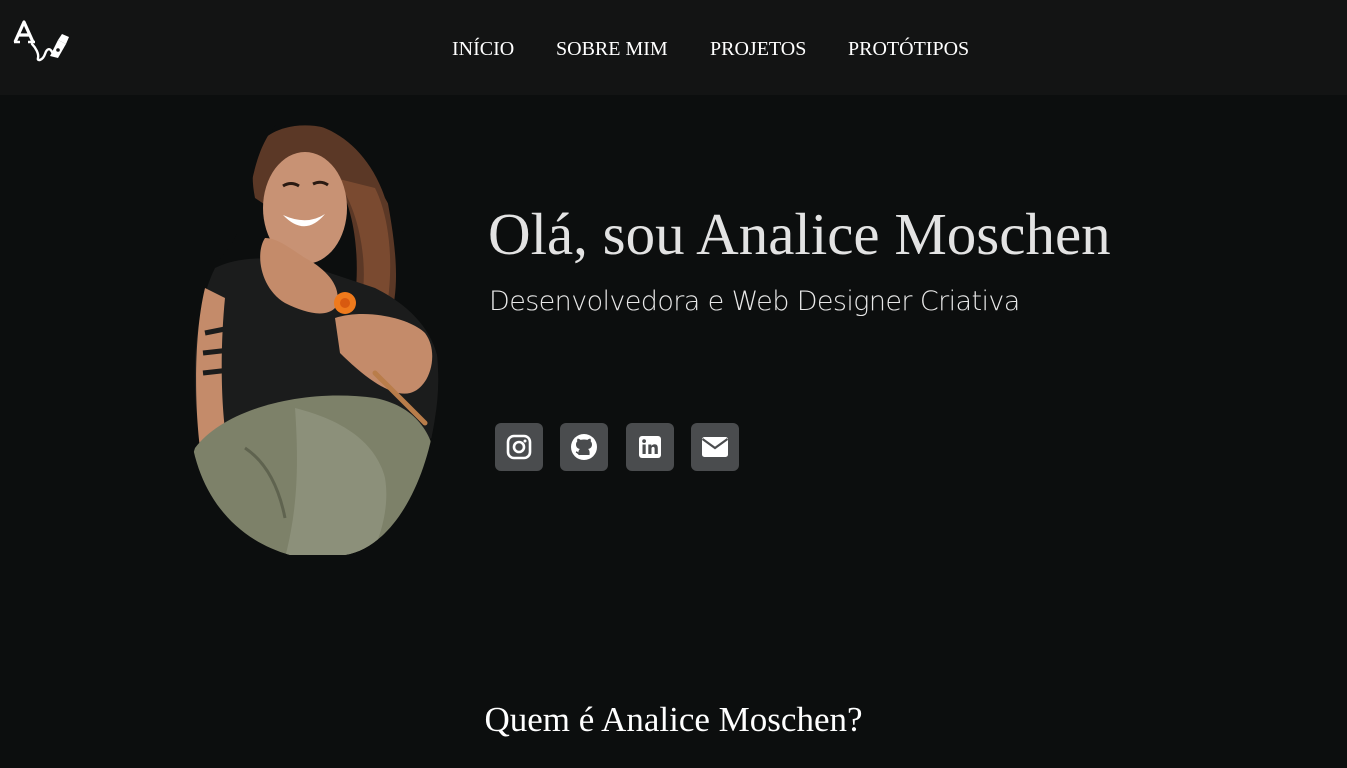 This screenshot has height=768, width=1347. What do you see at coordinates (612, 49) in the screenshot?
I see `nav-link-sobre-mim: SOBRE MIM` at bounding box center [612, 49].